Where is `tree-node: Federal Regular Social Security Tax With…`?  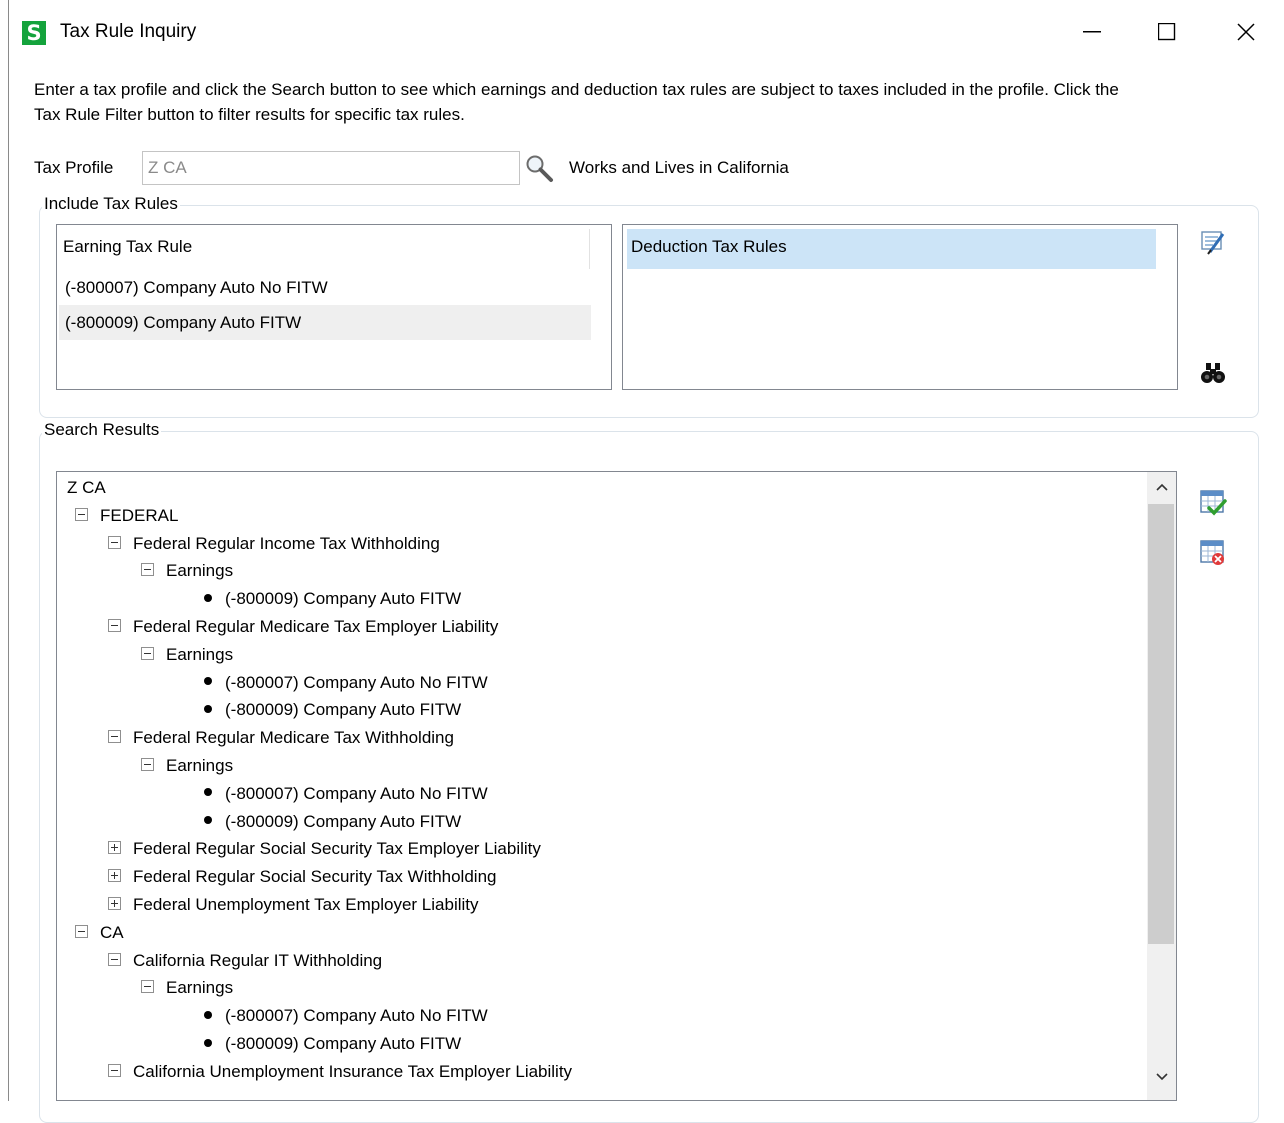
tree-node: Federal Regular Social Security Tax With… is located at coordinates (302, 877).